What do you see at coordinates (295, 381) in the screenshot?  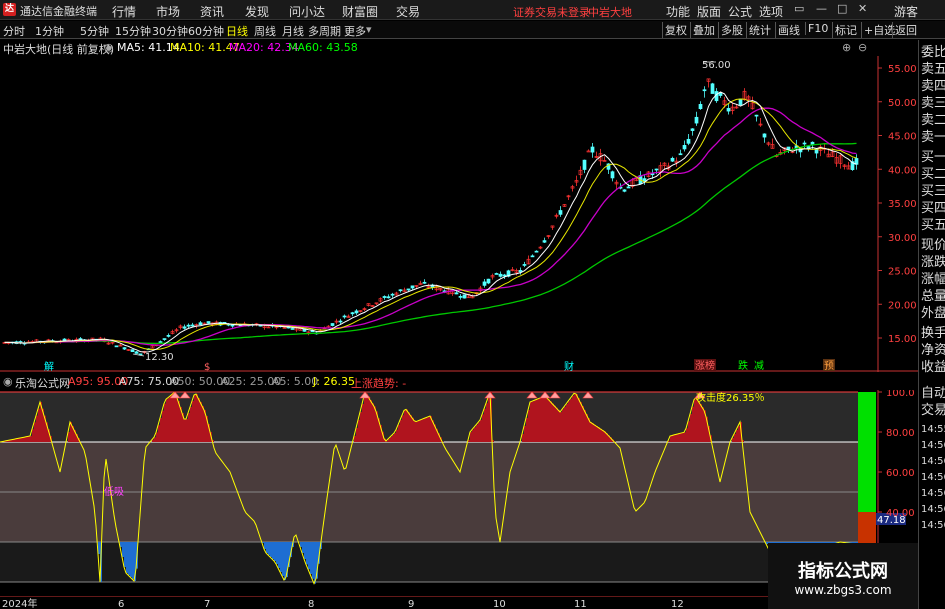 I see `a5-value: A5: 5.00` at bounding box center [295, 381].